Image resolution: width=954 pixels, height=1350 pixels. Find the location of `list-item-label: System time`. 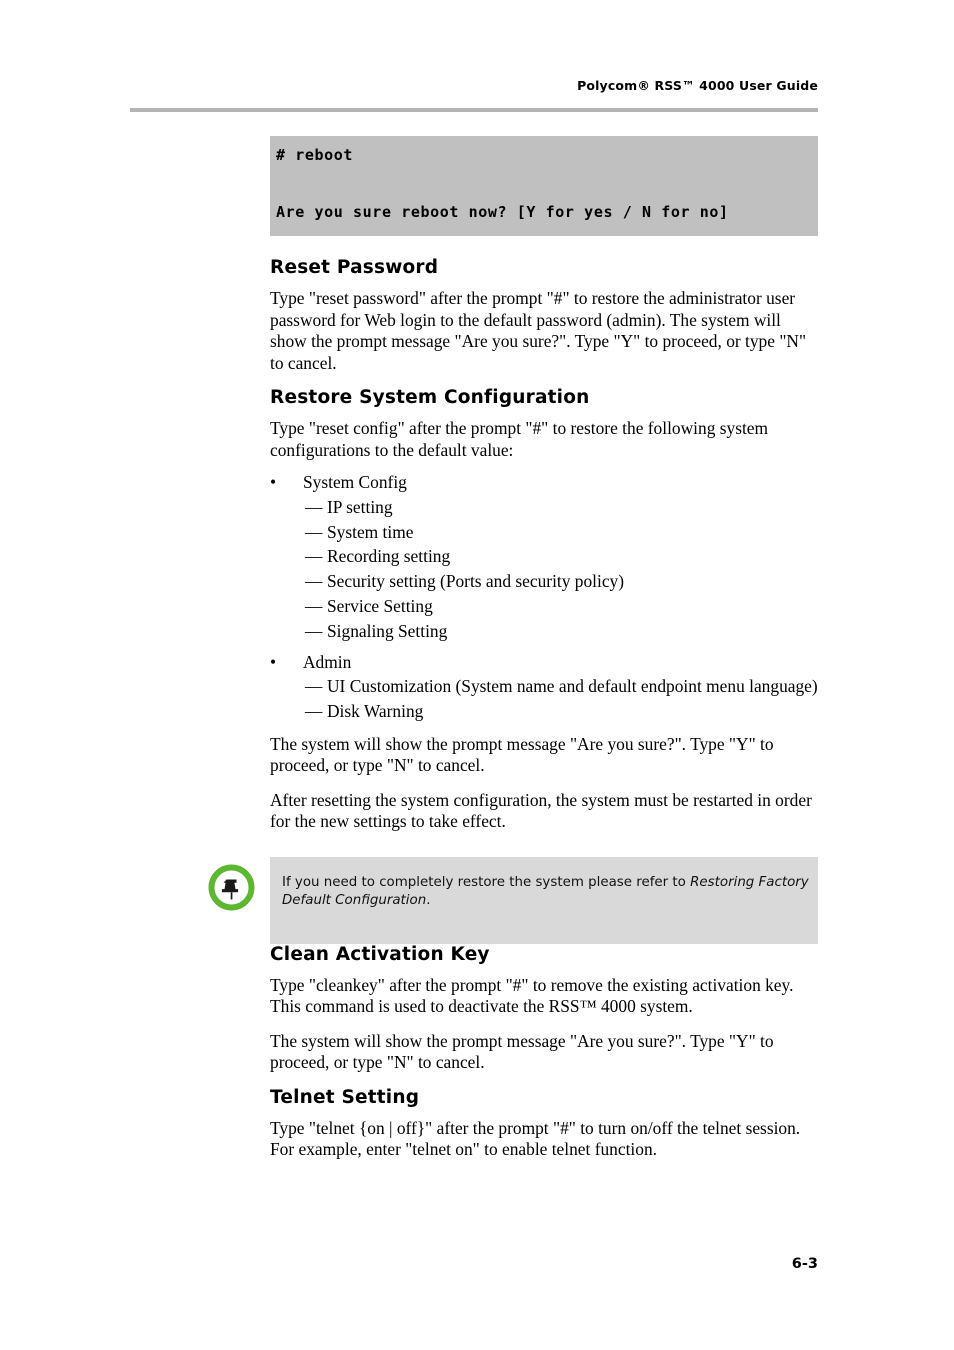

list-item-label: System time is located at coordinates (370, 531).